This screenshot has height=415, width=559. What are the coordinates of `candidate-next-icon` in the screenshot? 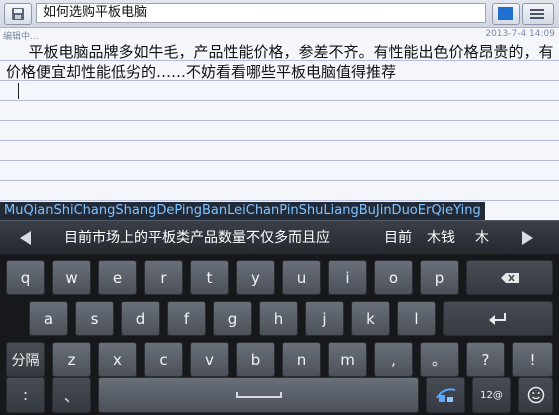 It's located at (527, 238).